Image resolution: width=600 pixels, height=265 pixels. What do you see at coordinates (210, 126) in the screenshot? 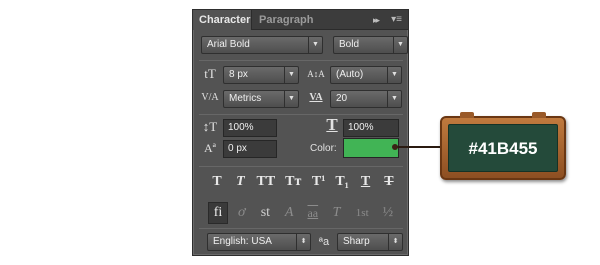
I see `vertical-scale-icon: ↕T` at bounding box center [210, 126].